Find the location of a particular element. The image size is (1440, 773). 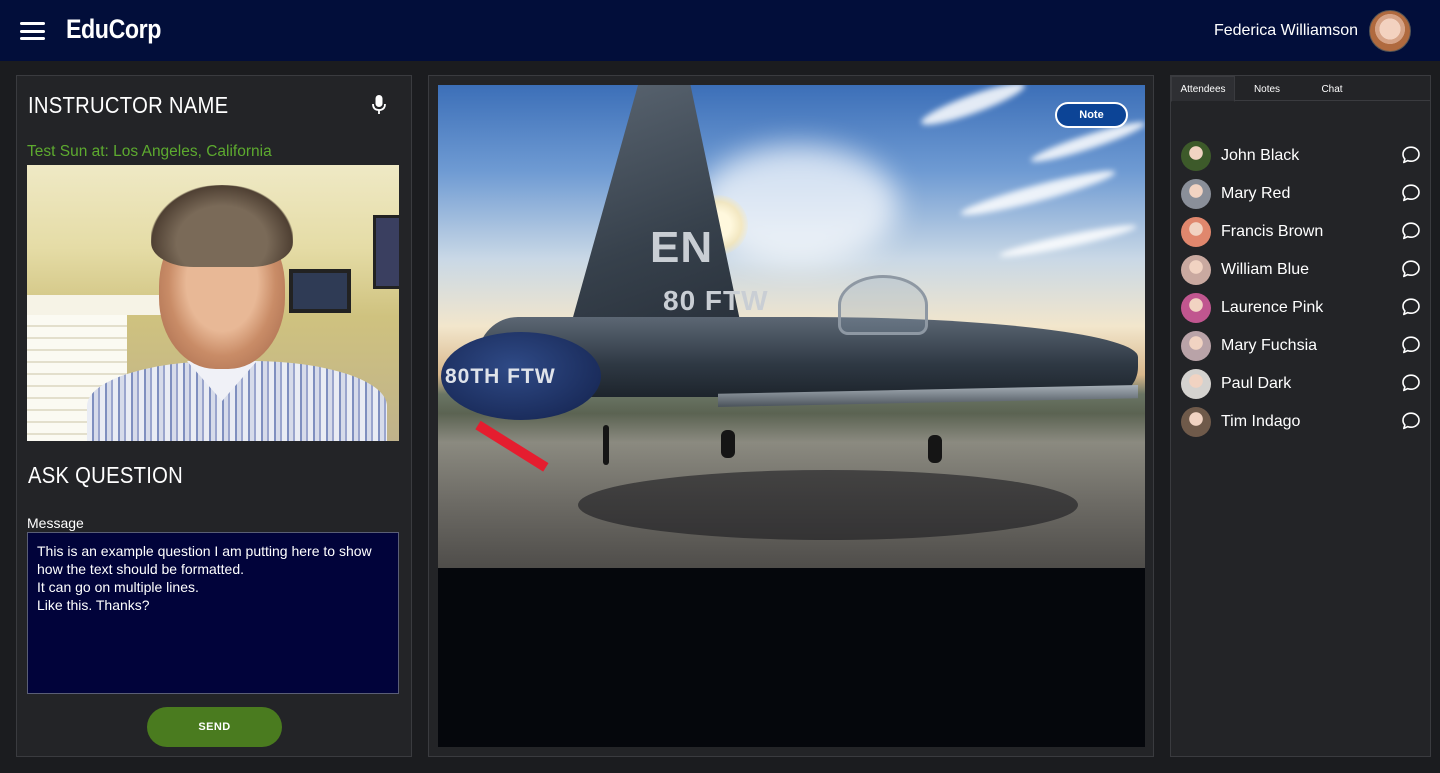

note-button: Note is located at coordinates (1091, 115).